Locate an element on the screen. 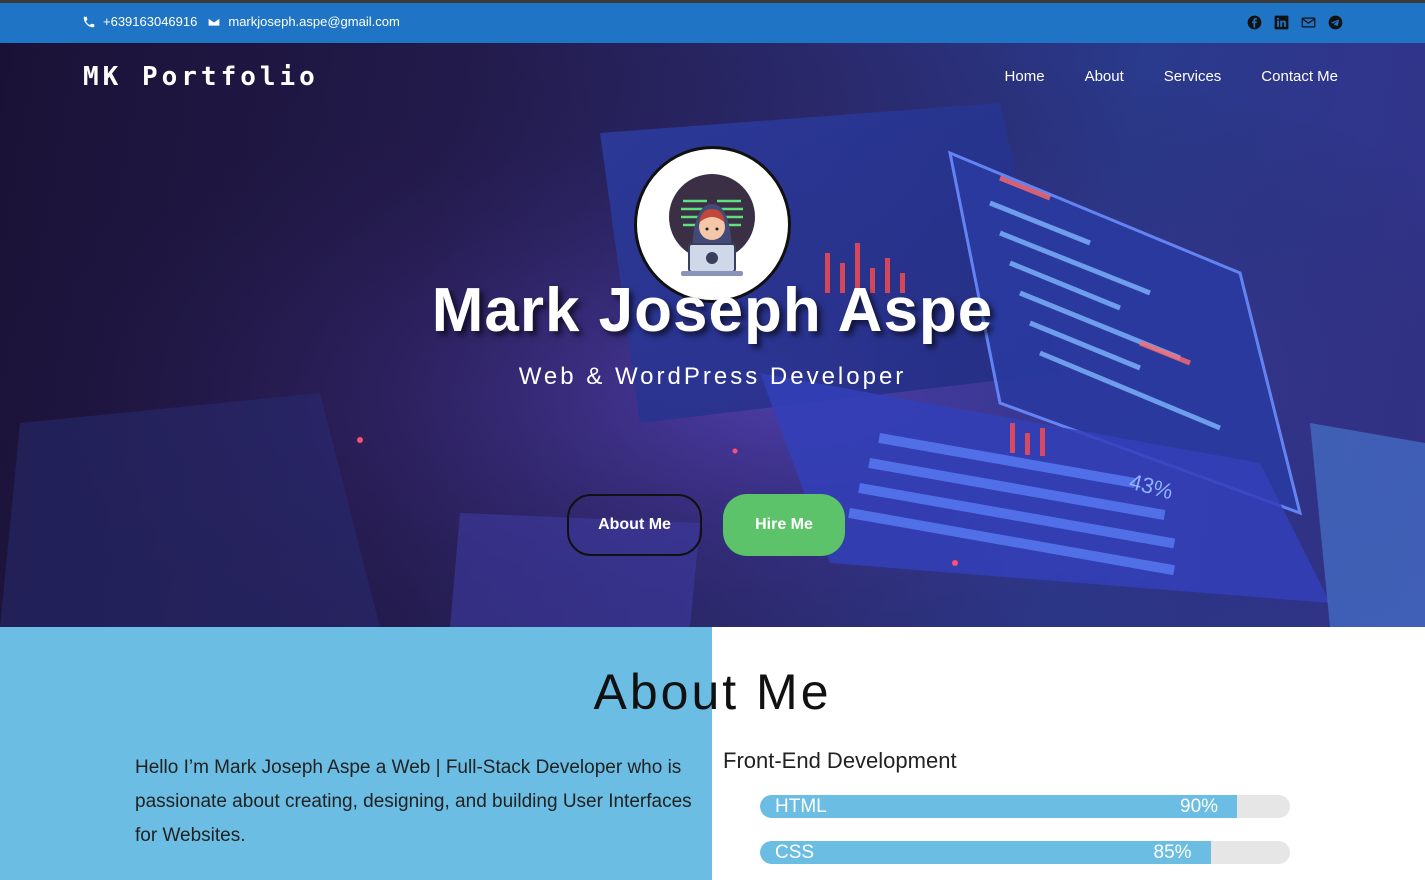 The width and height of the screenshot is (1425, 880). mail-icon is located at coordinates (1308, 22).